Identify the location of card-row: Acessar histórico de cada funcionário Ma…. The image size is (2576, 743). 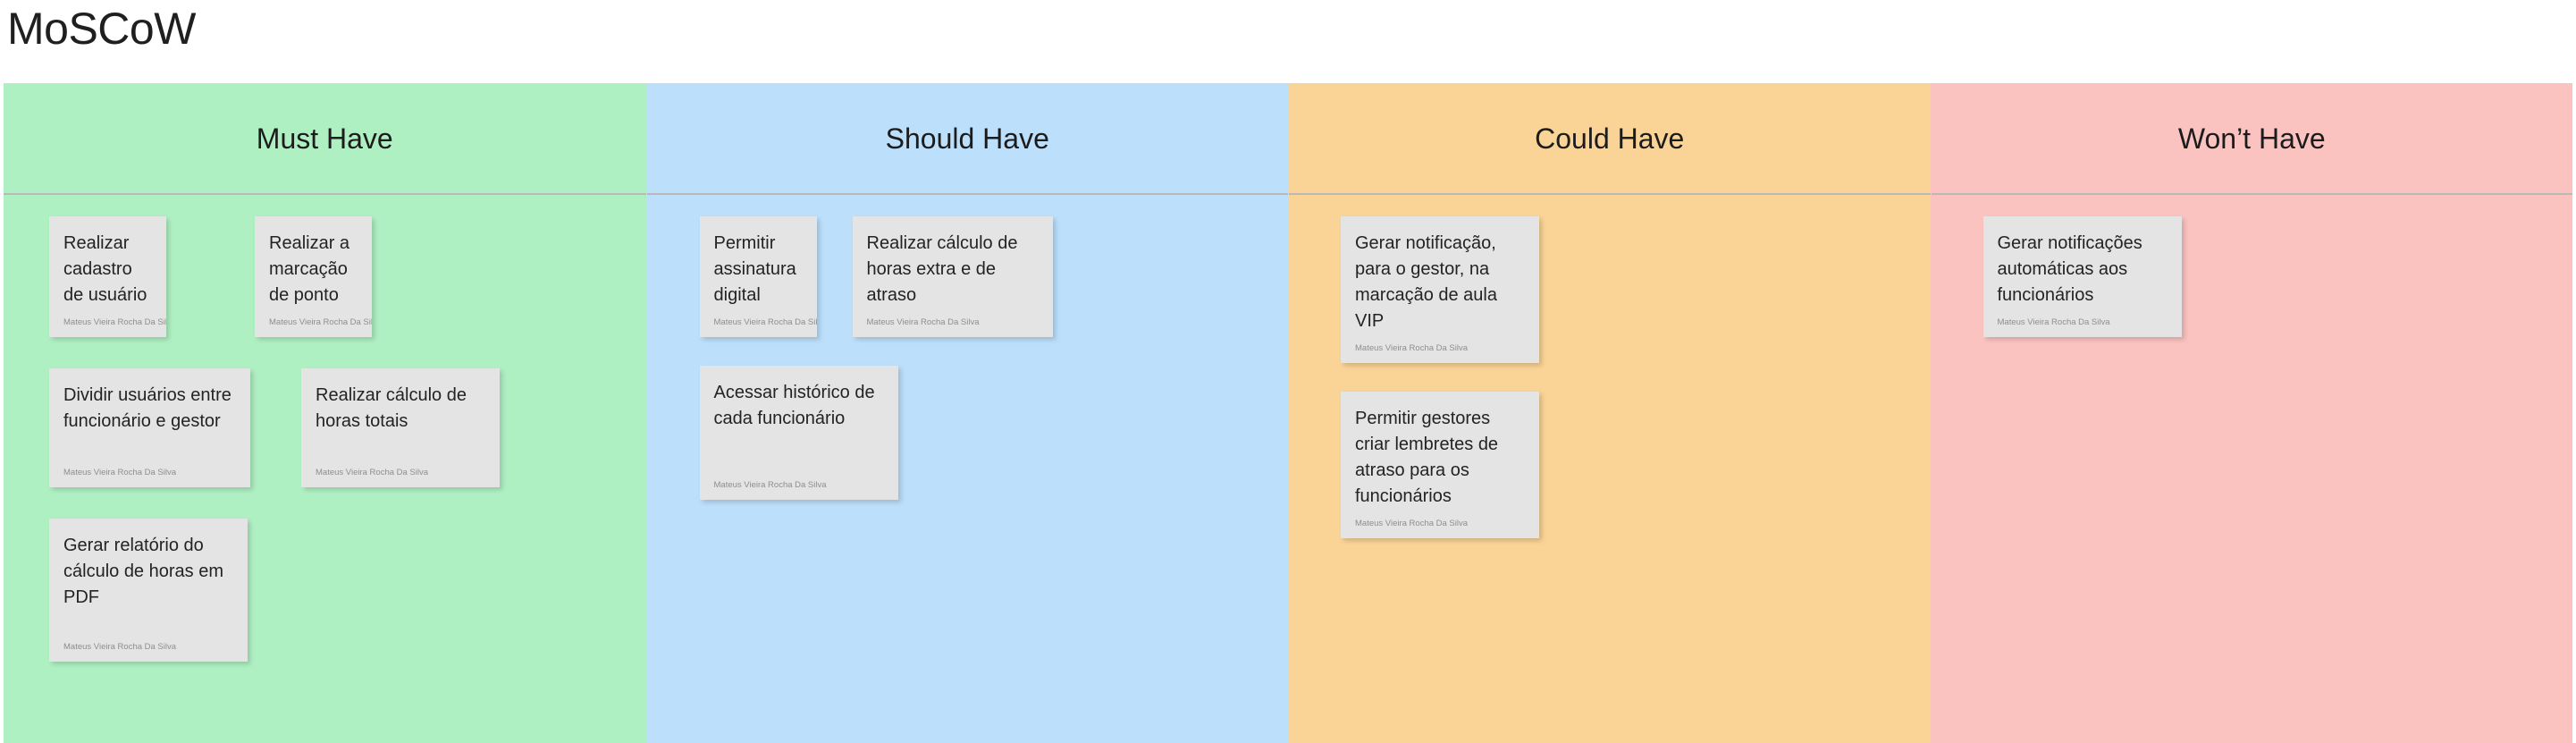
(968, 433).